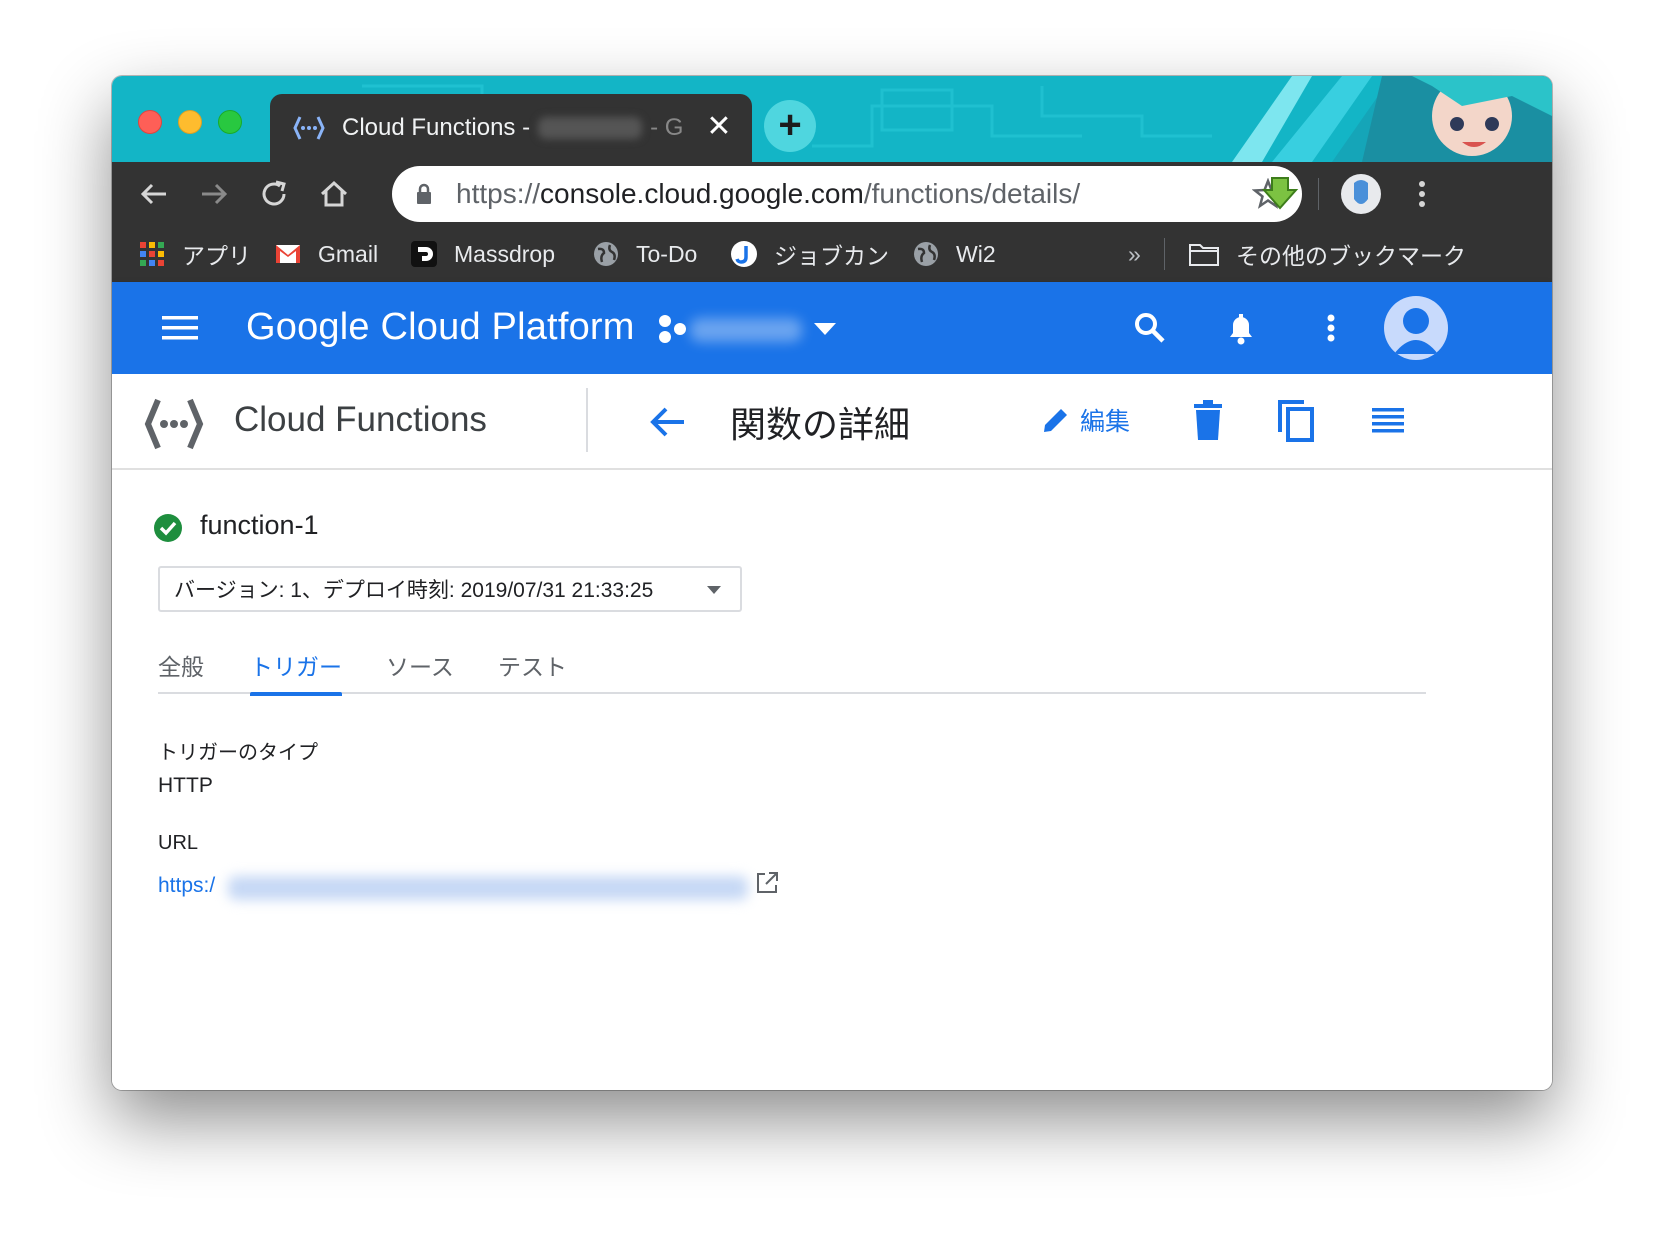  I want to click on project-selector-icon, so click(673, 329).